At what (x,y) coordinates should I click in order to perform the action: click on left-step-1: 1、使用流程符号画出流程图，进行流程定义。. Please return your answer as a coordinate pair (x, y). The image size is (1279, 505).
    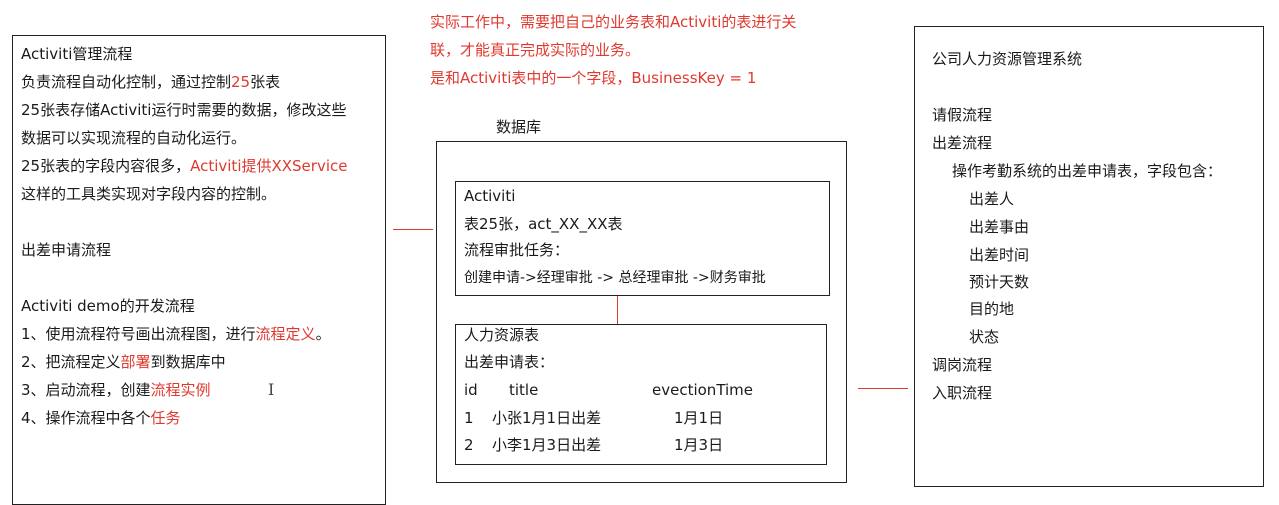
    Looking at the image, I should click on (176, 334).